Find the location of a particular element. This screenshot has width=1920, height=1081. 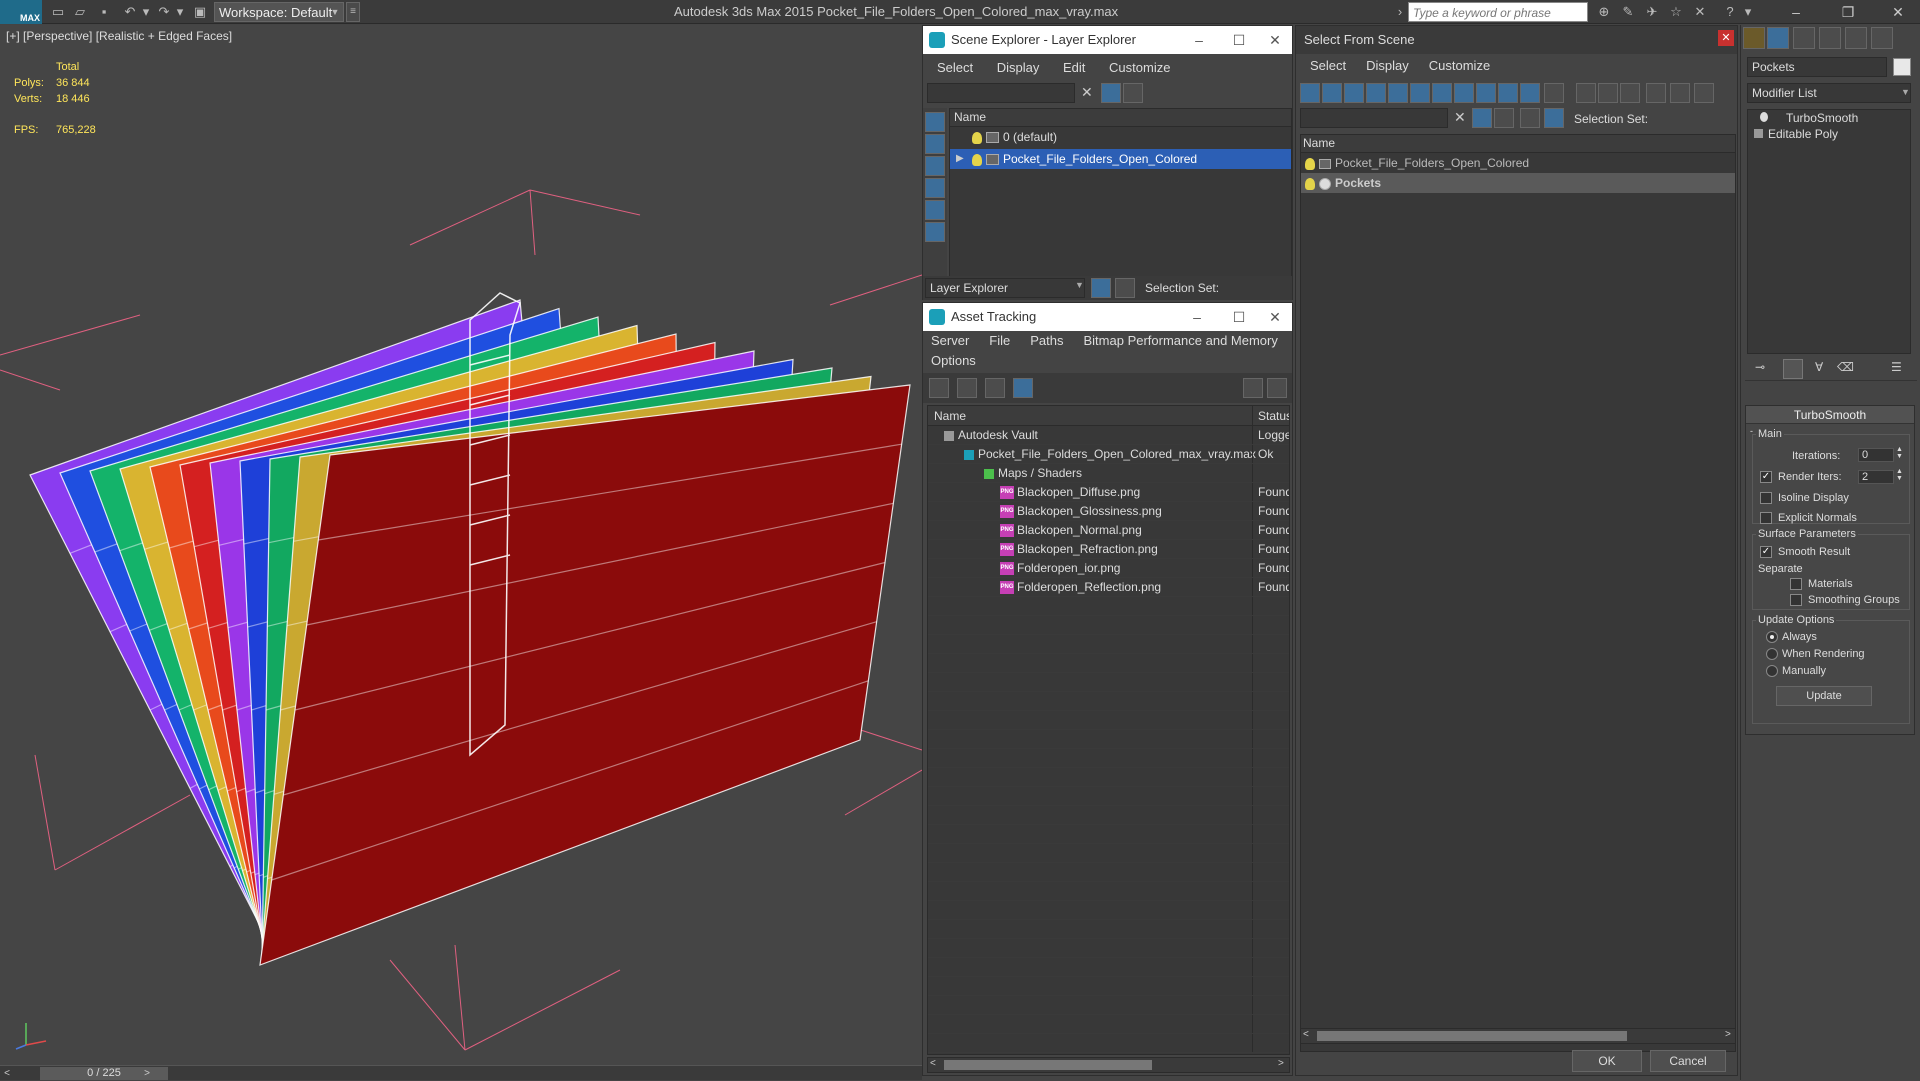

configure-modifier-sets-icon: ☰ is located at coordinates (1899, 368).